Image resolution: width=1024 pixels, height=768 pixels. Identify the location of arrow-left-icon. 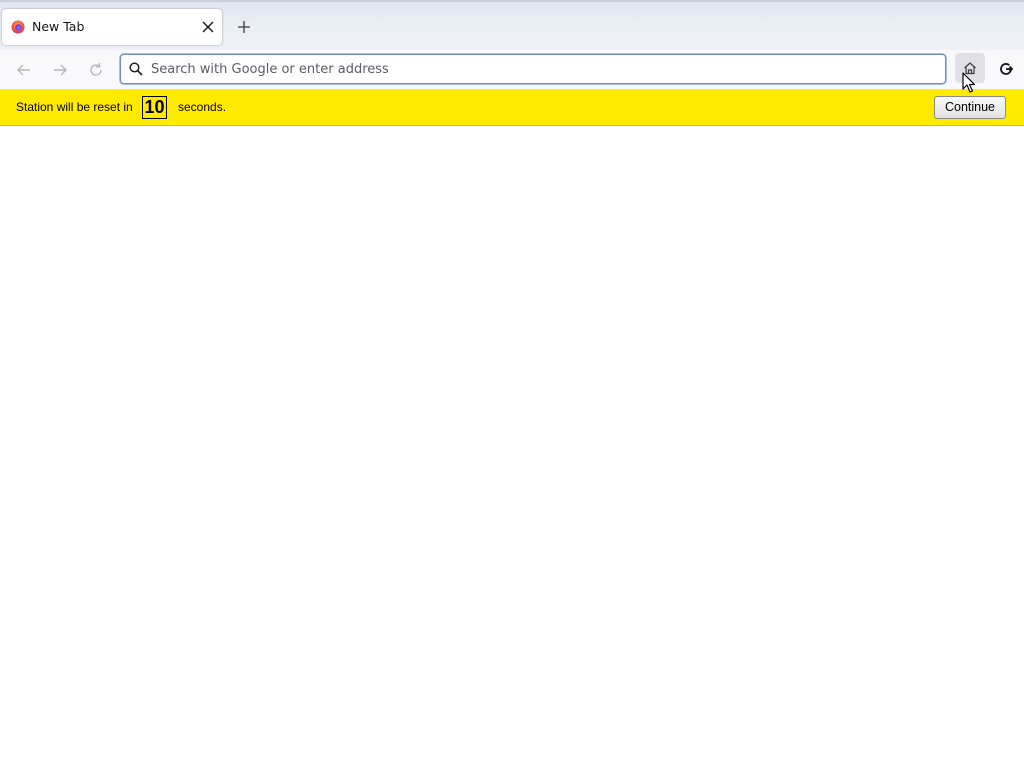
(24, 70).